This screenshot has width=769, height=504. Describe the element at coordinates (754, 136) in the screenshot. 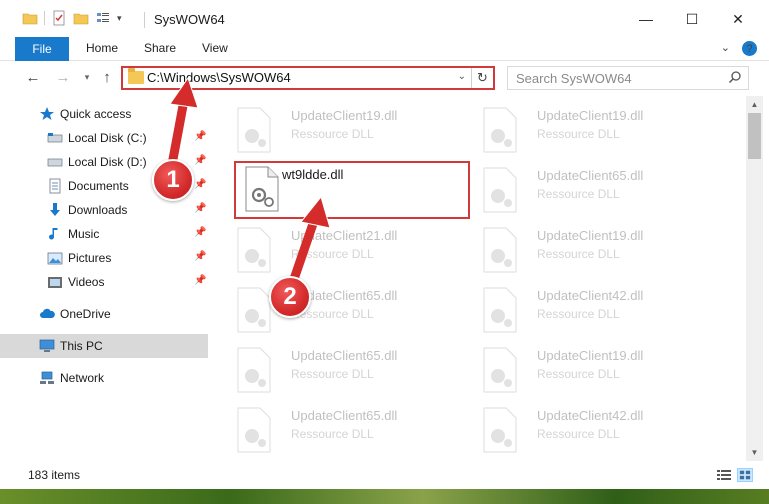

I see `scrollbar-thumb` at that location.